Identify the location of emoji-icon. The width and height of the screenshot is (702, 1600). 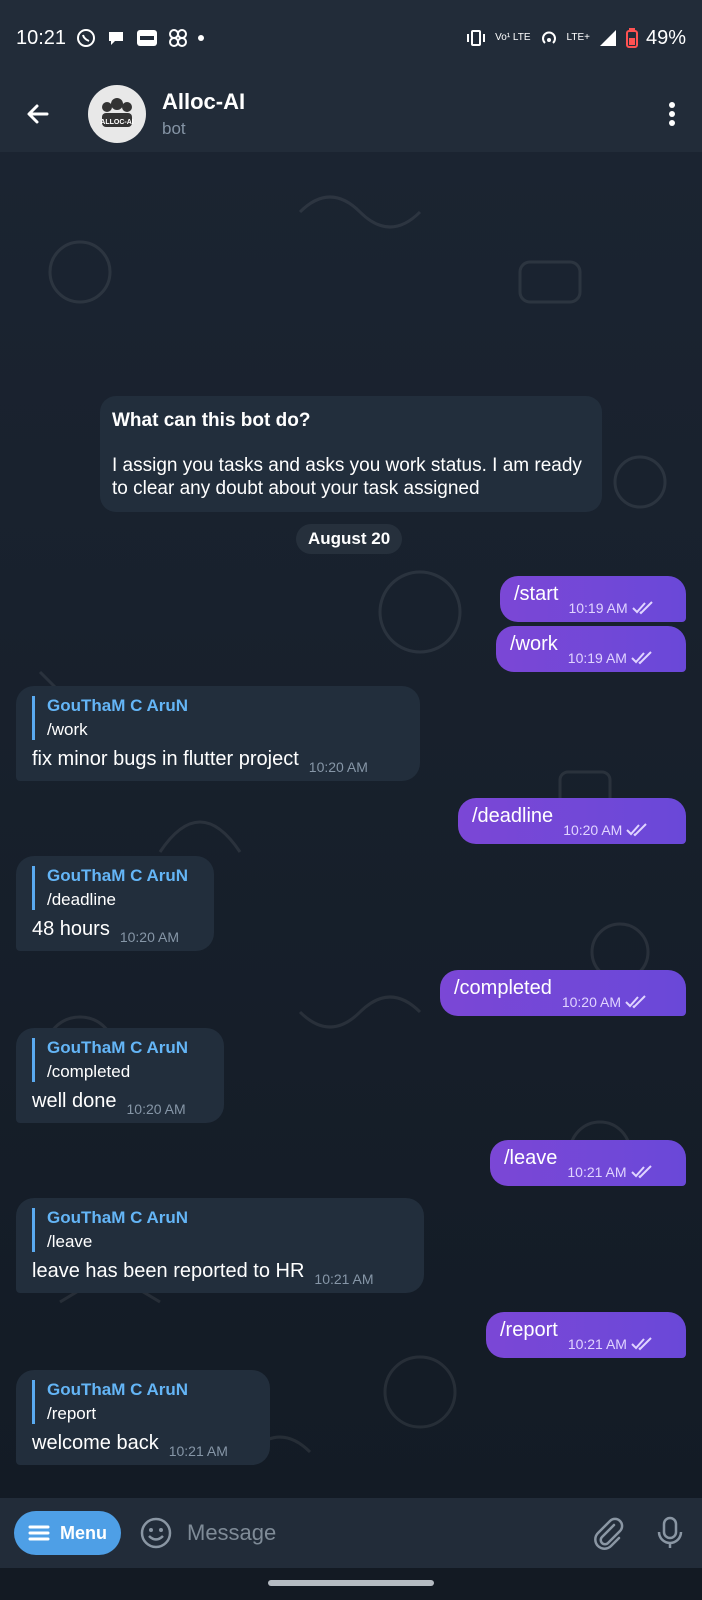
(156, 1533).